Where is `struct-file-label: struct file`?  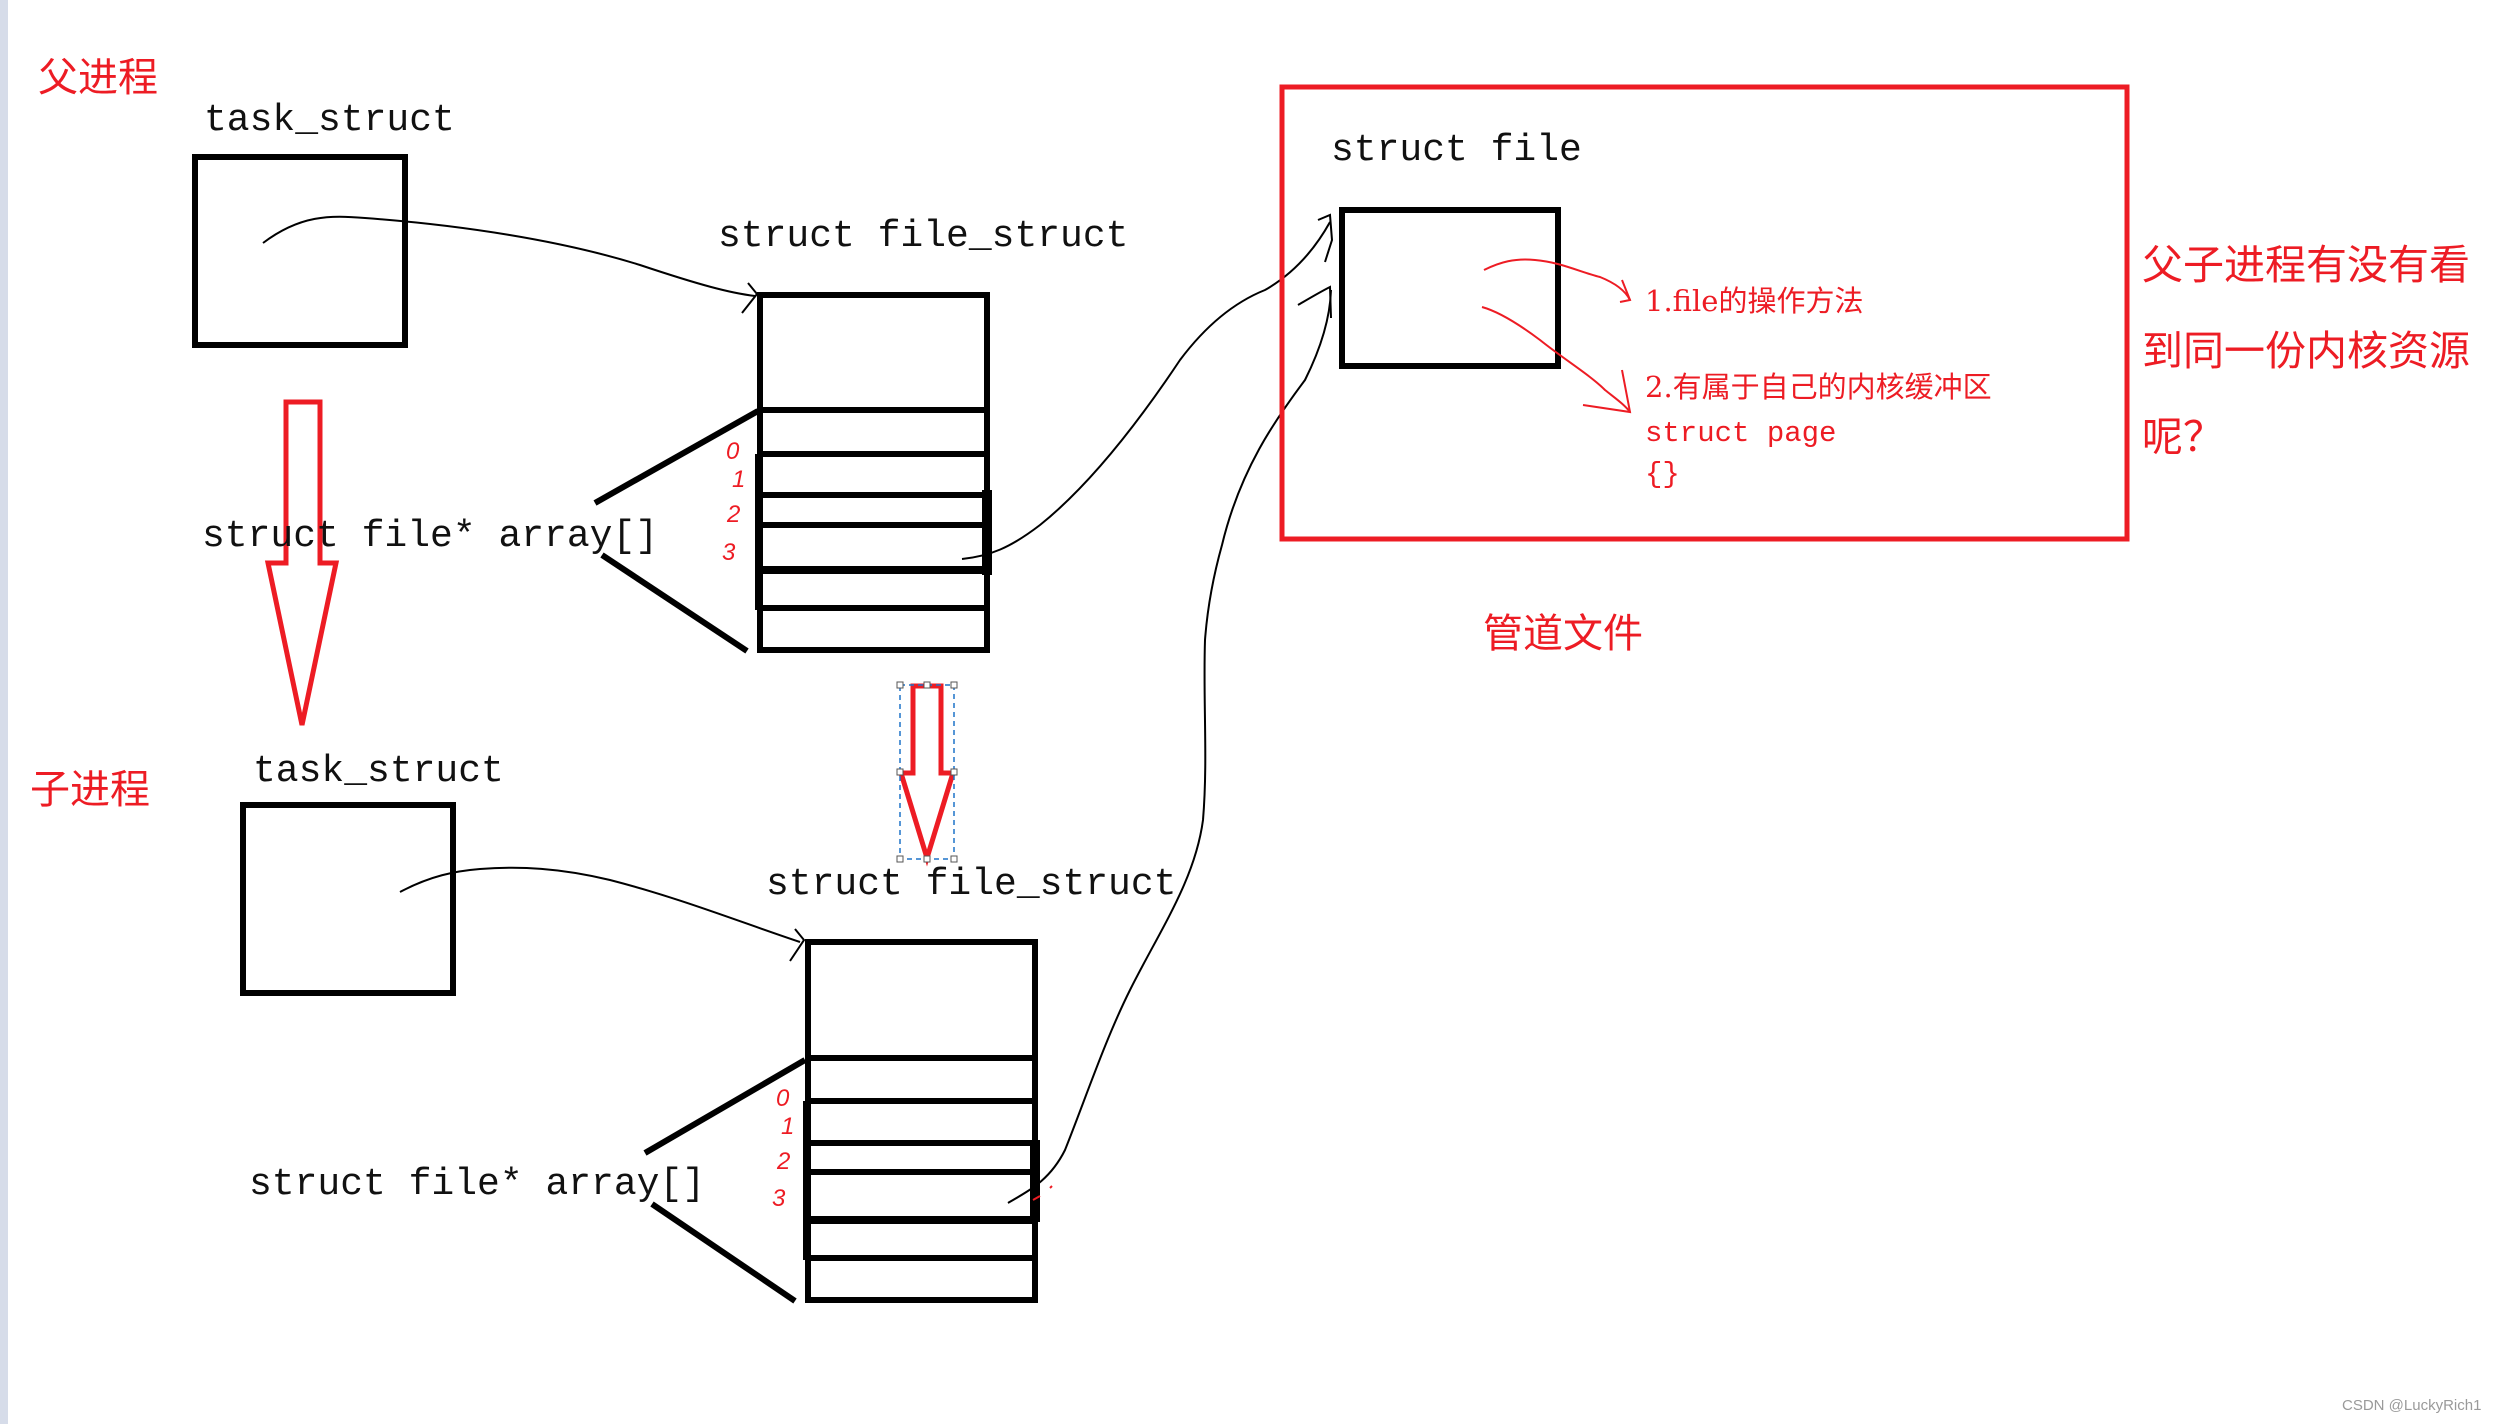
struct-file-label: struct file is located at coordinates (1456, 150).